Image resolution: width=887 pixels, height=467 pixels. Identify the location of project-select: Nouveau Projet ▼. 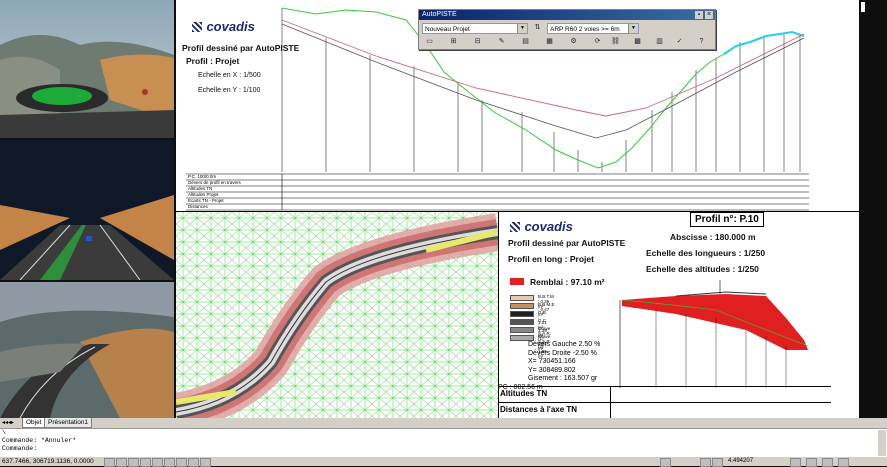
(475, 28).